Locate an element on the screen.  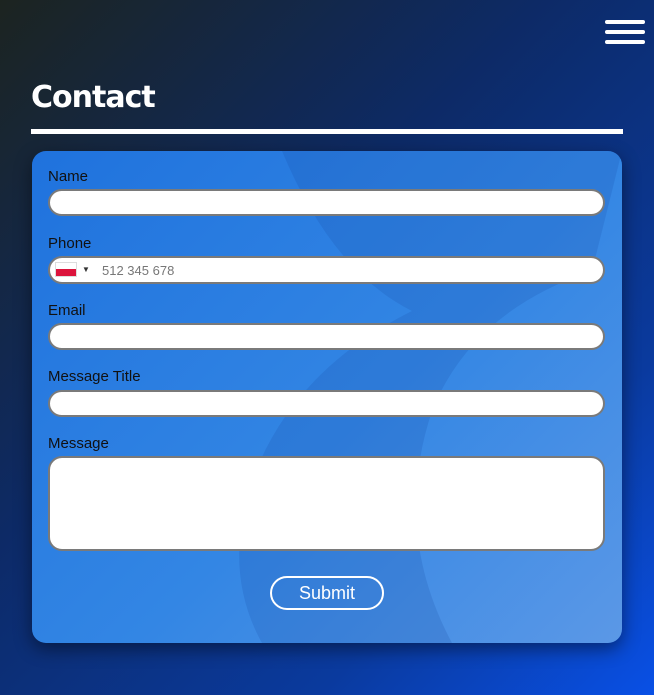
phone-field-wrapper: ▼ is located at coordinates (326, 270).